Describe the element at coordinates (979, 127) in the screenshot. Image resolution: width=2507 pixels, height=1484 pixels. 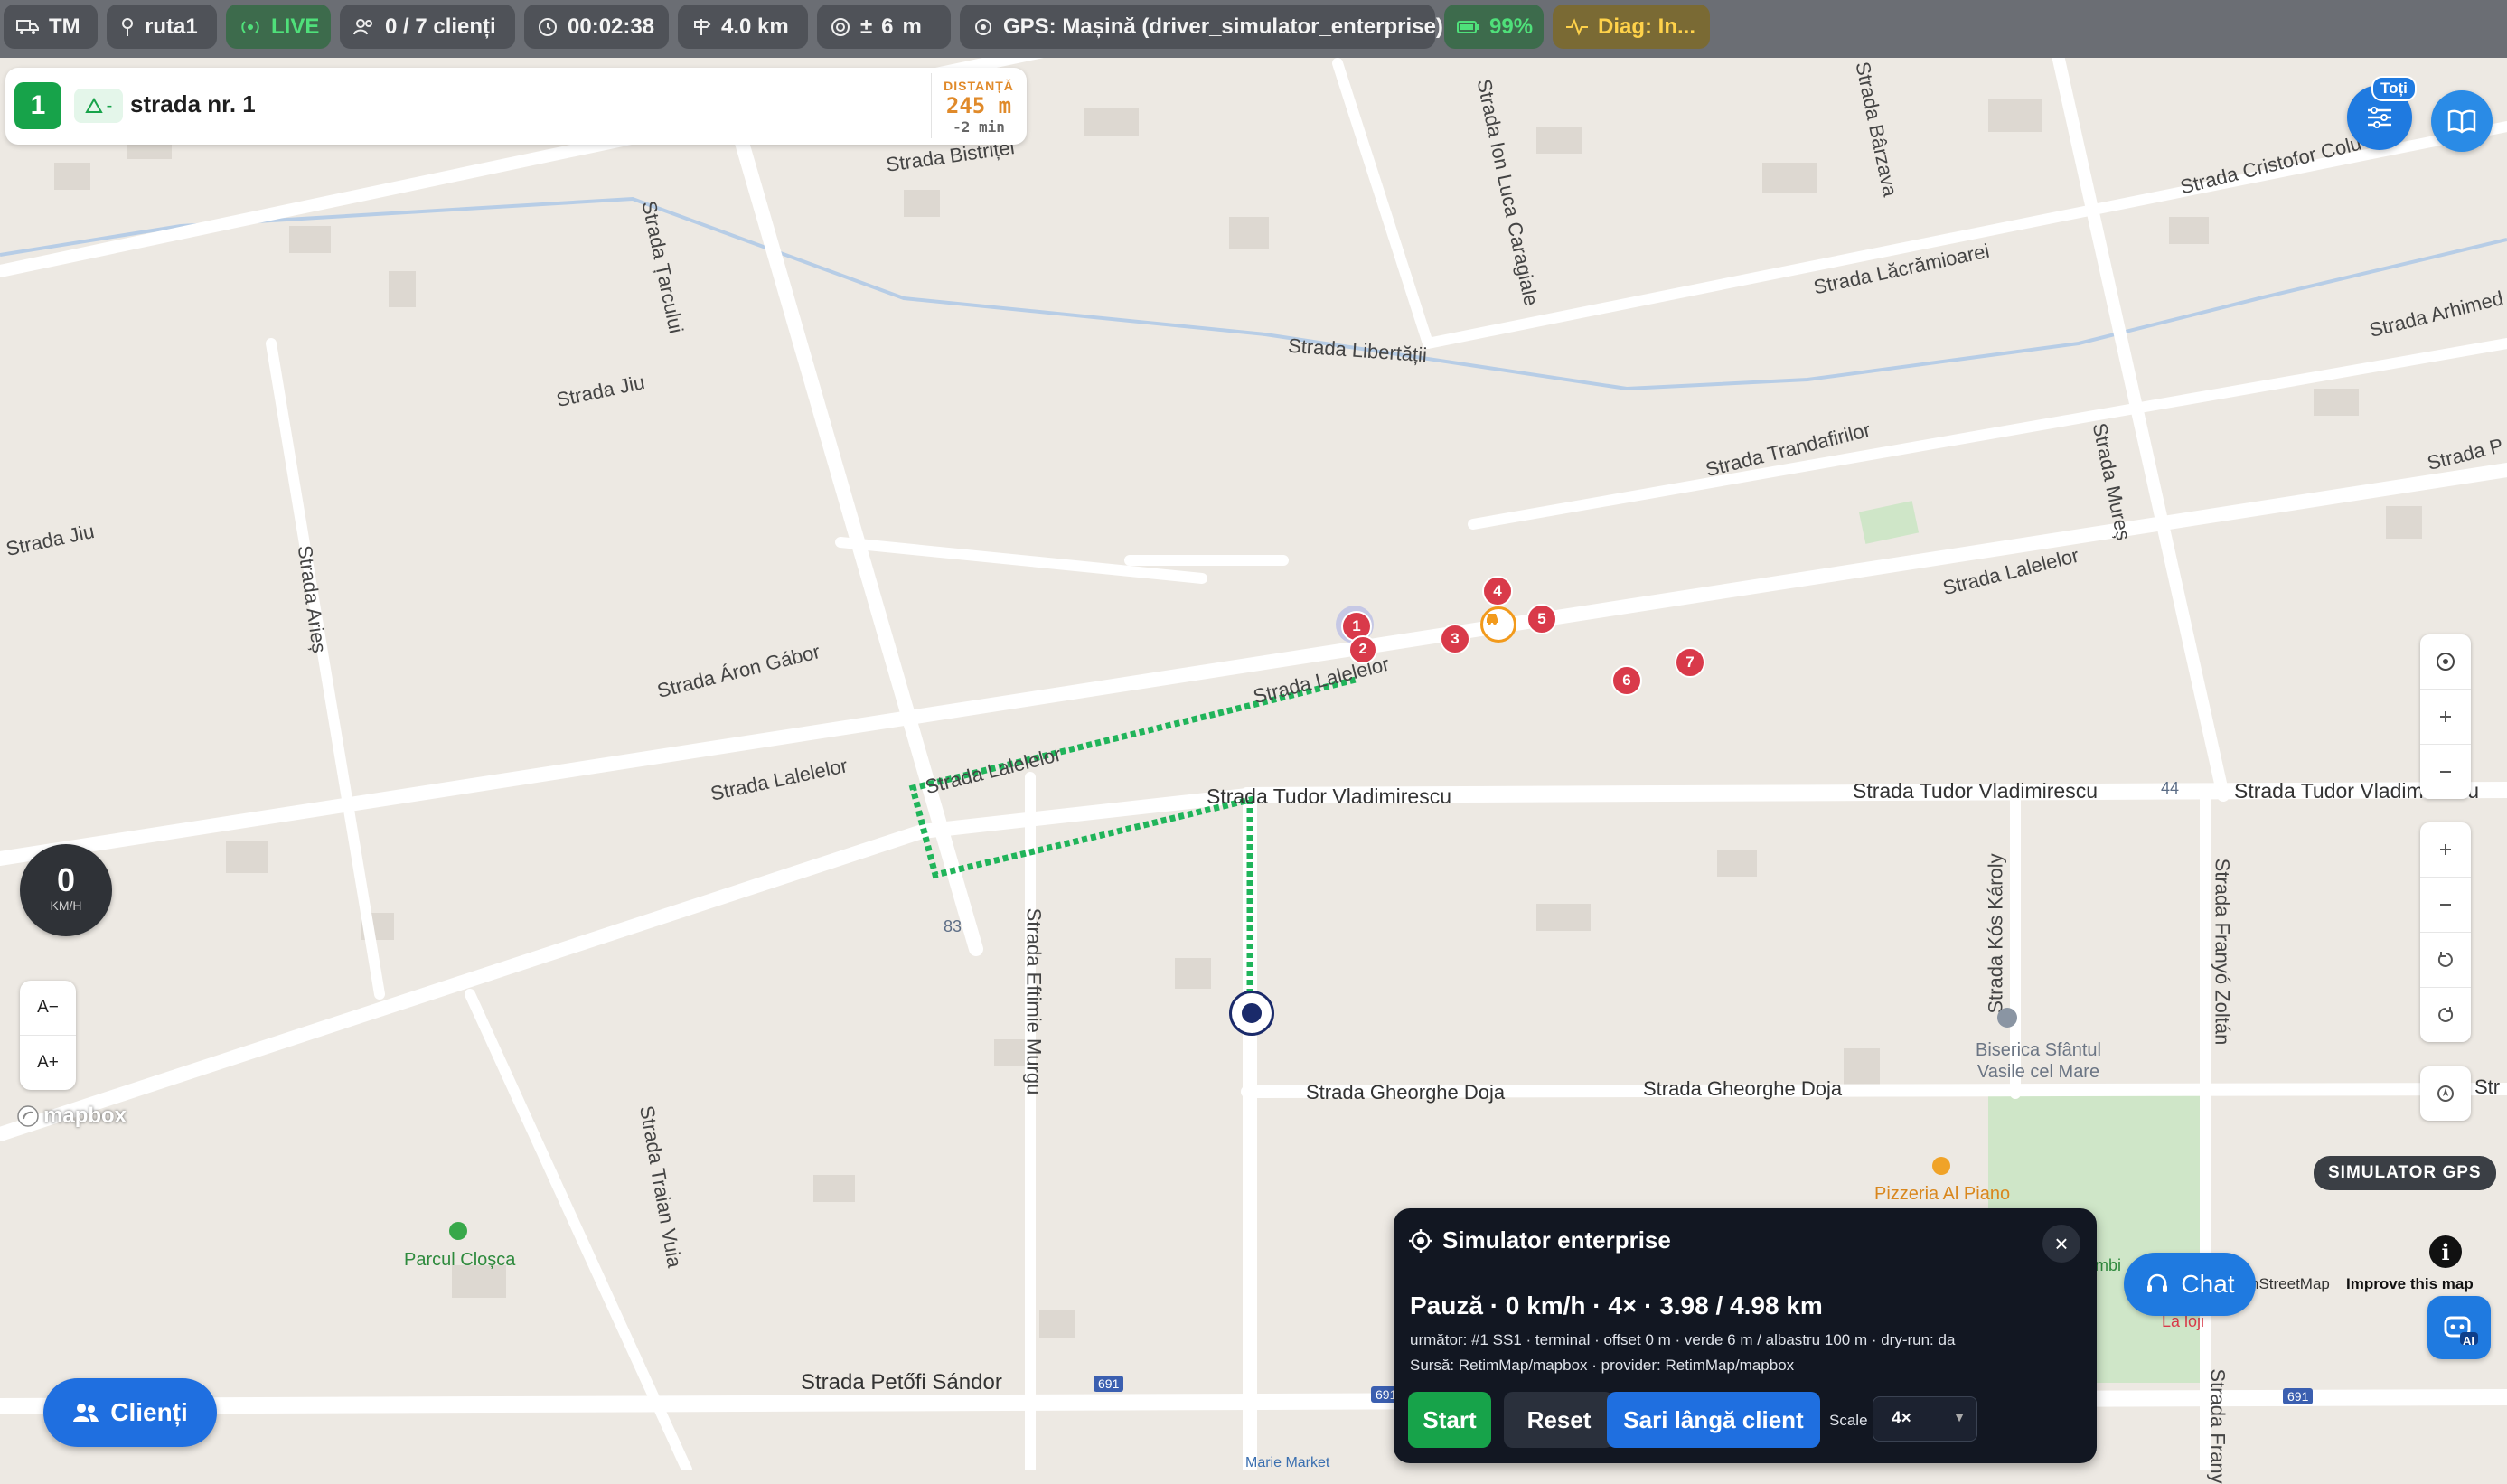
I see `eta-value: -2 min` at that location.